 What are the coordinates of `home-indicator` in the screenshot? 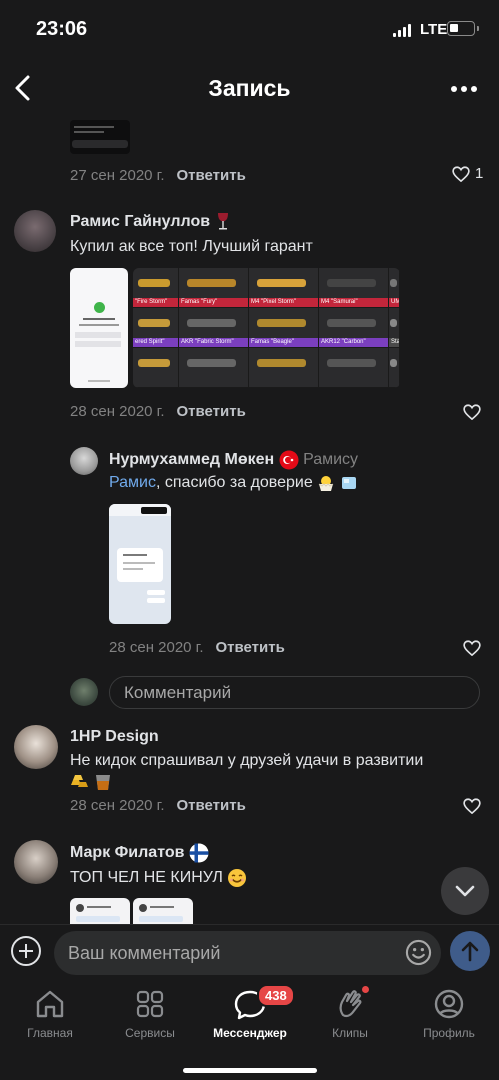 It's located at (250, 1070).